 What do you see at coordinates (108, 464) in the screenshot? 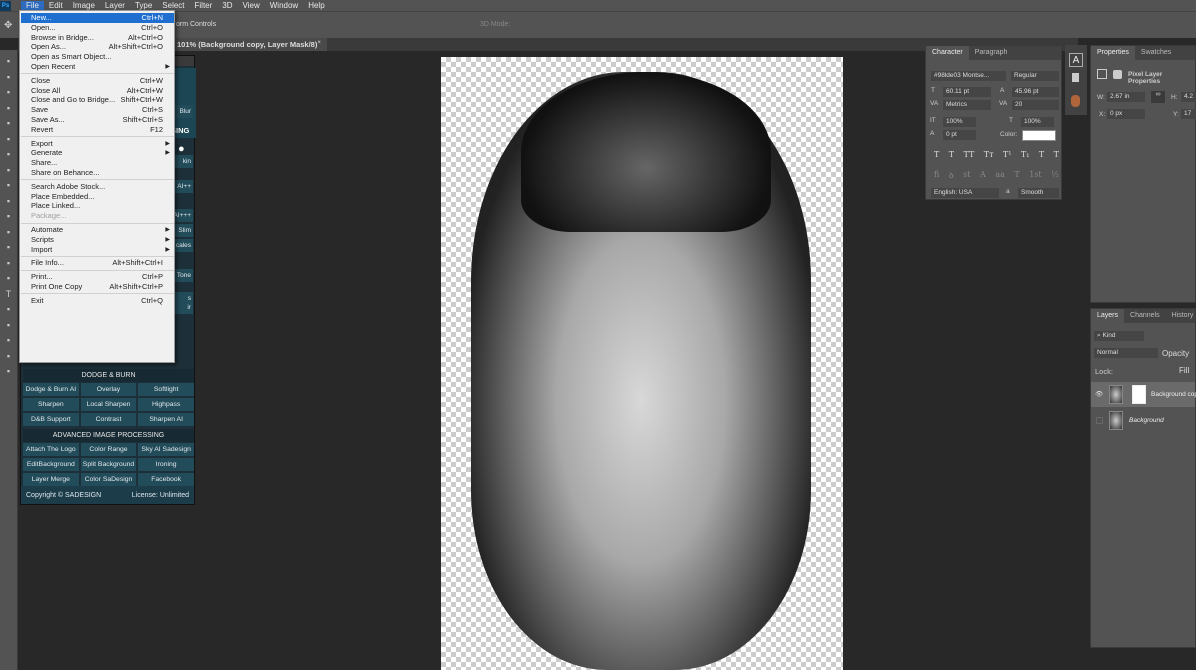
I see `plugin-button-split-background: Split Background` at bounding box center [108, 464].